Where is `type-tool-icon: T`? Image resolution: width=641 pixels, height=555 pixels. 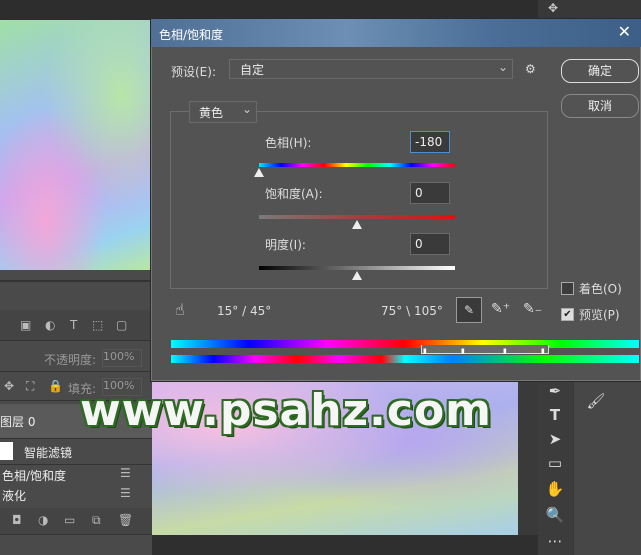
type-tool-icon: T is located at coordinates (555, 415).